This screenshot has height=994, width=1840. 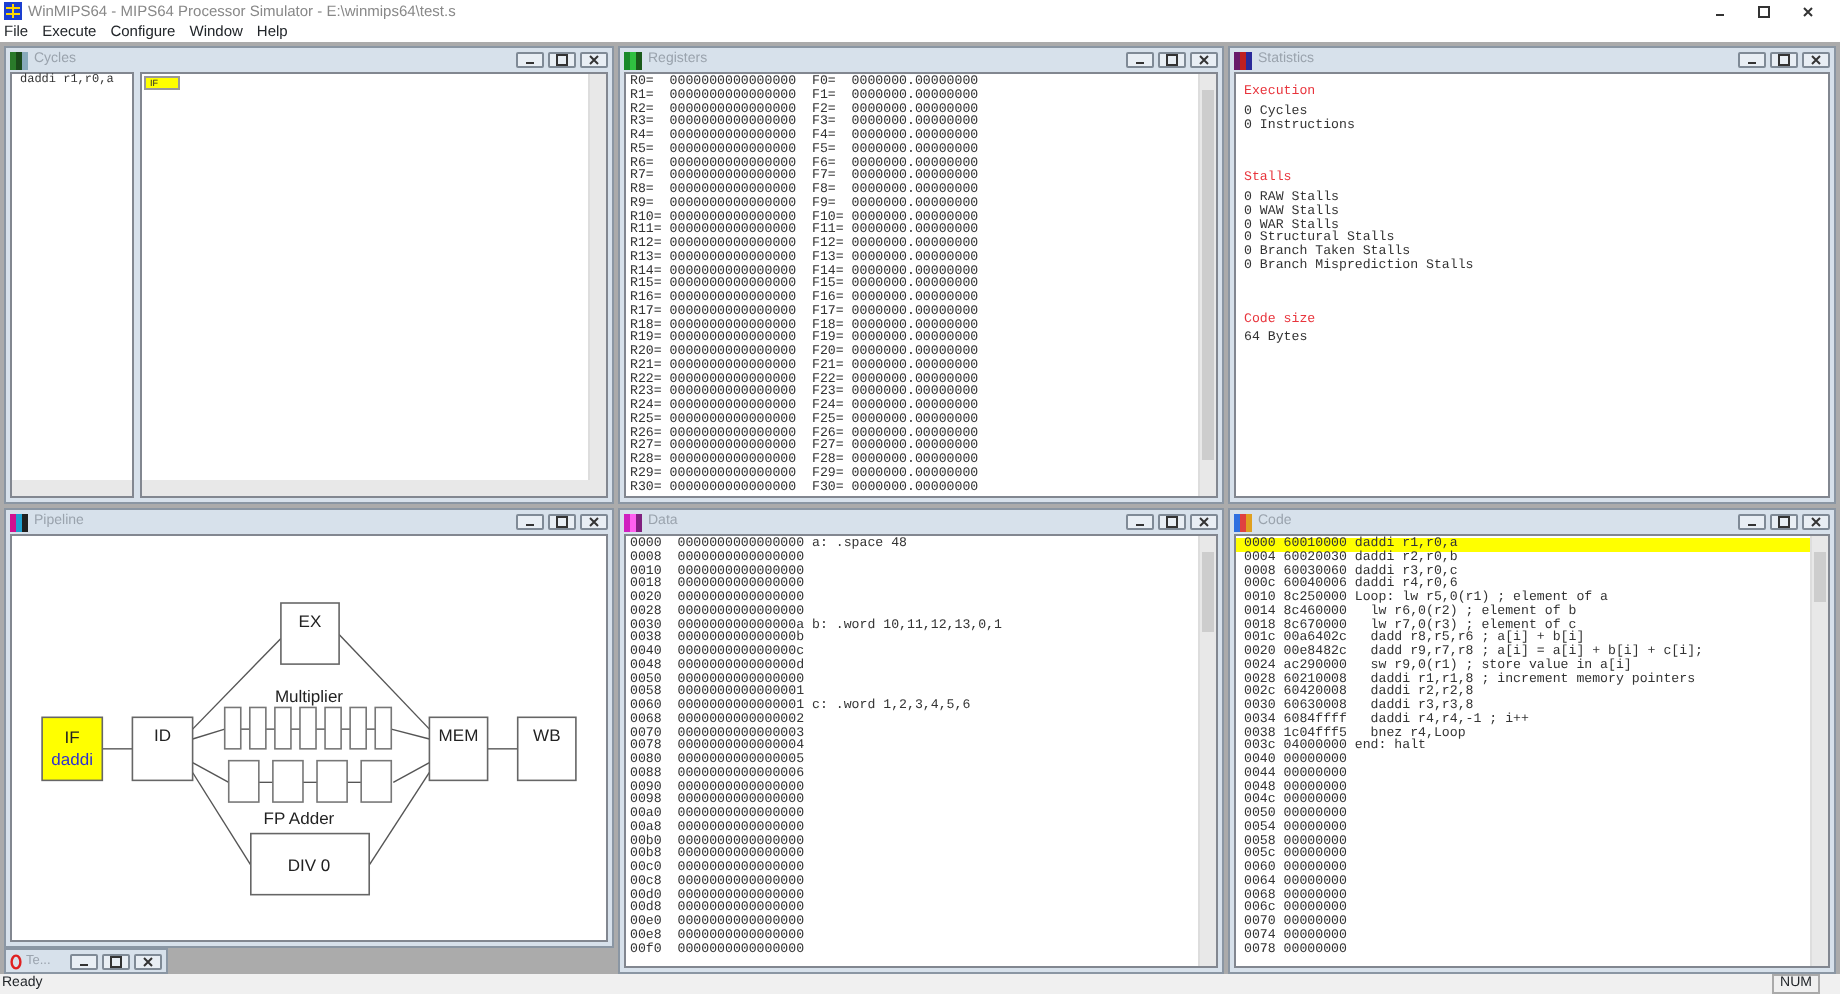 I want to click on instruction-label: daddi, so click(x=72, y=758).